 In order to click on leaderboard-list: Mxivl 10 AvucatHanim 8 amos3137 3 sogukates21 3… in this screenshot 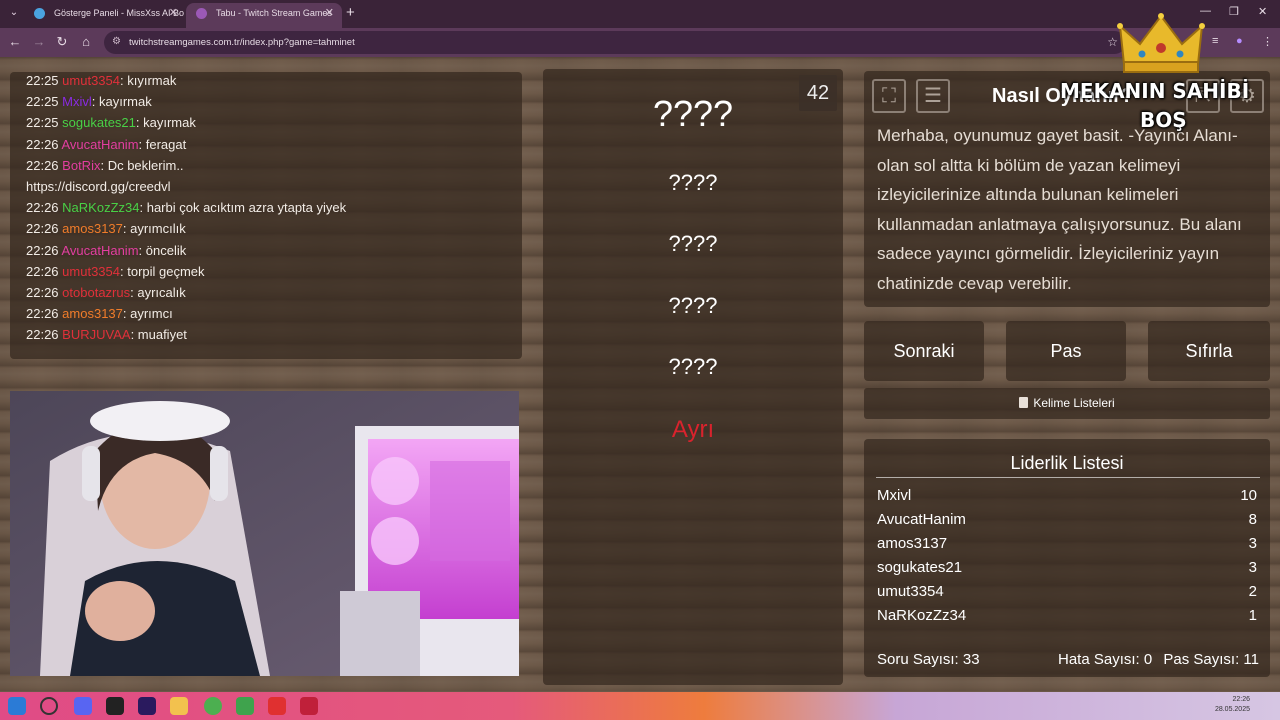, I will do `click(1067, 558)`.